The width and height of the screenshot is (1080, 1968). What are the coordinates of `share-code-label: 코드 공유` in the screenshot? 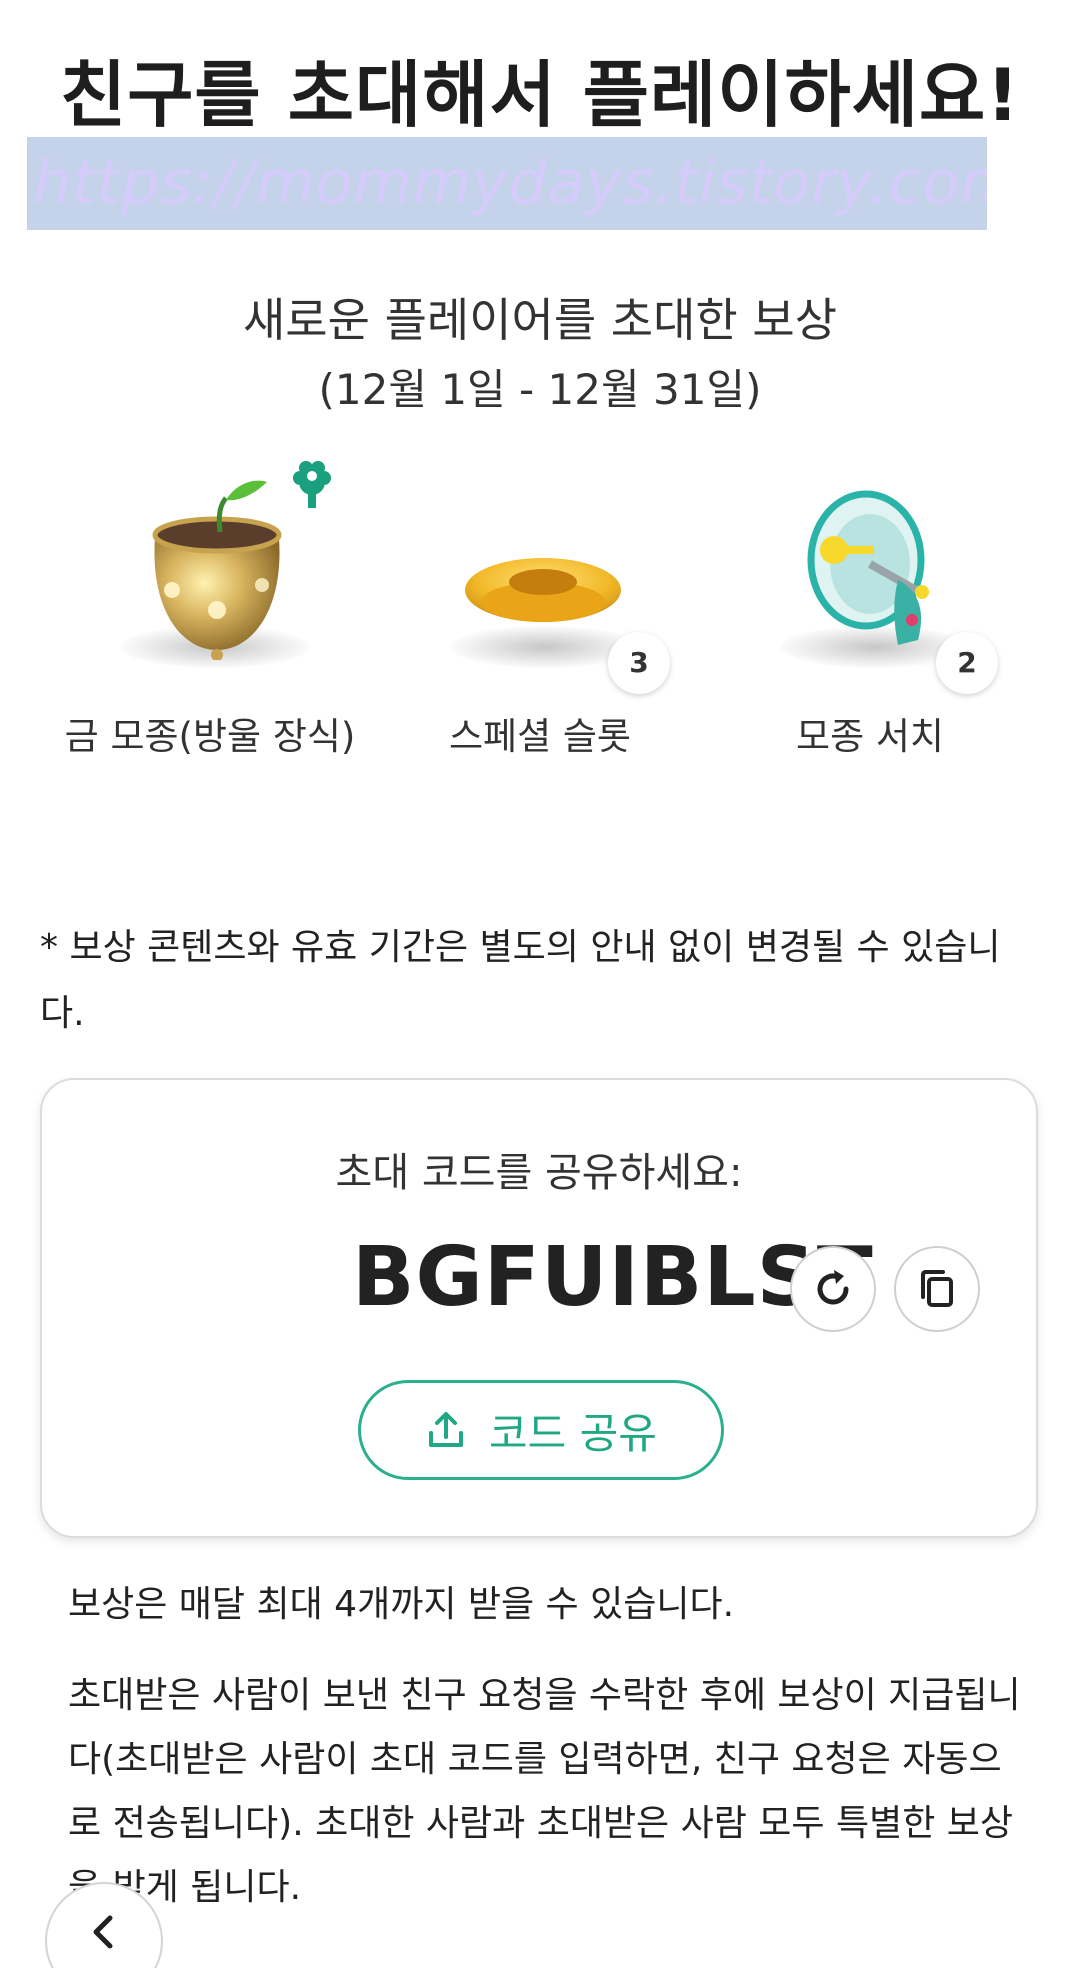 It's located at (573, 1433).